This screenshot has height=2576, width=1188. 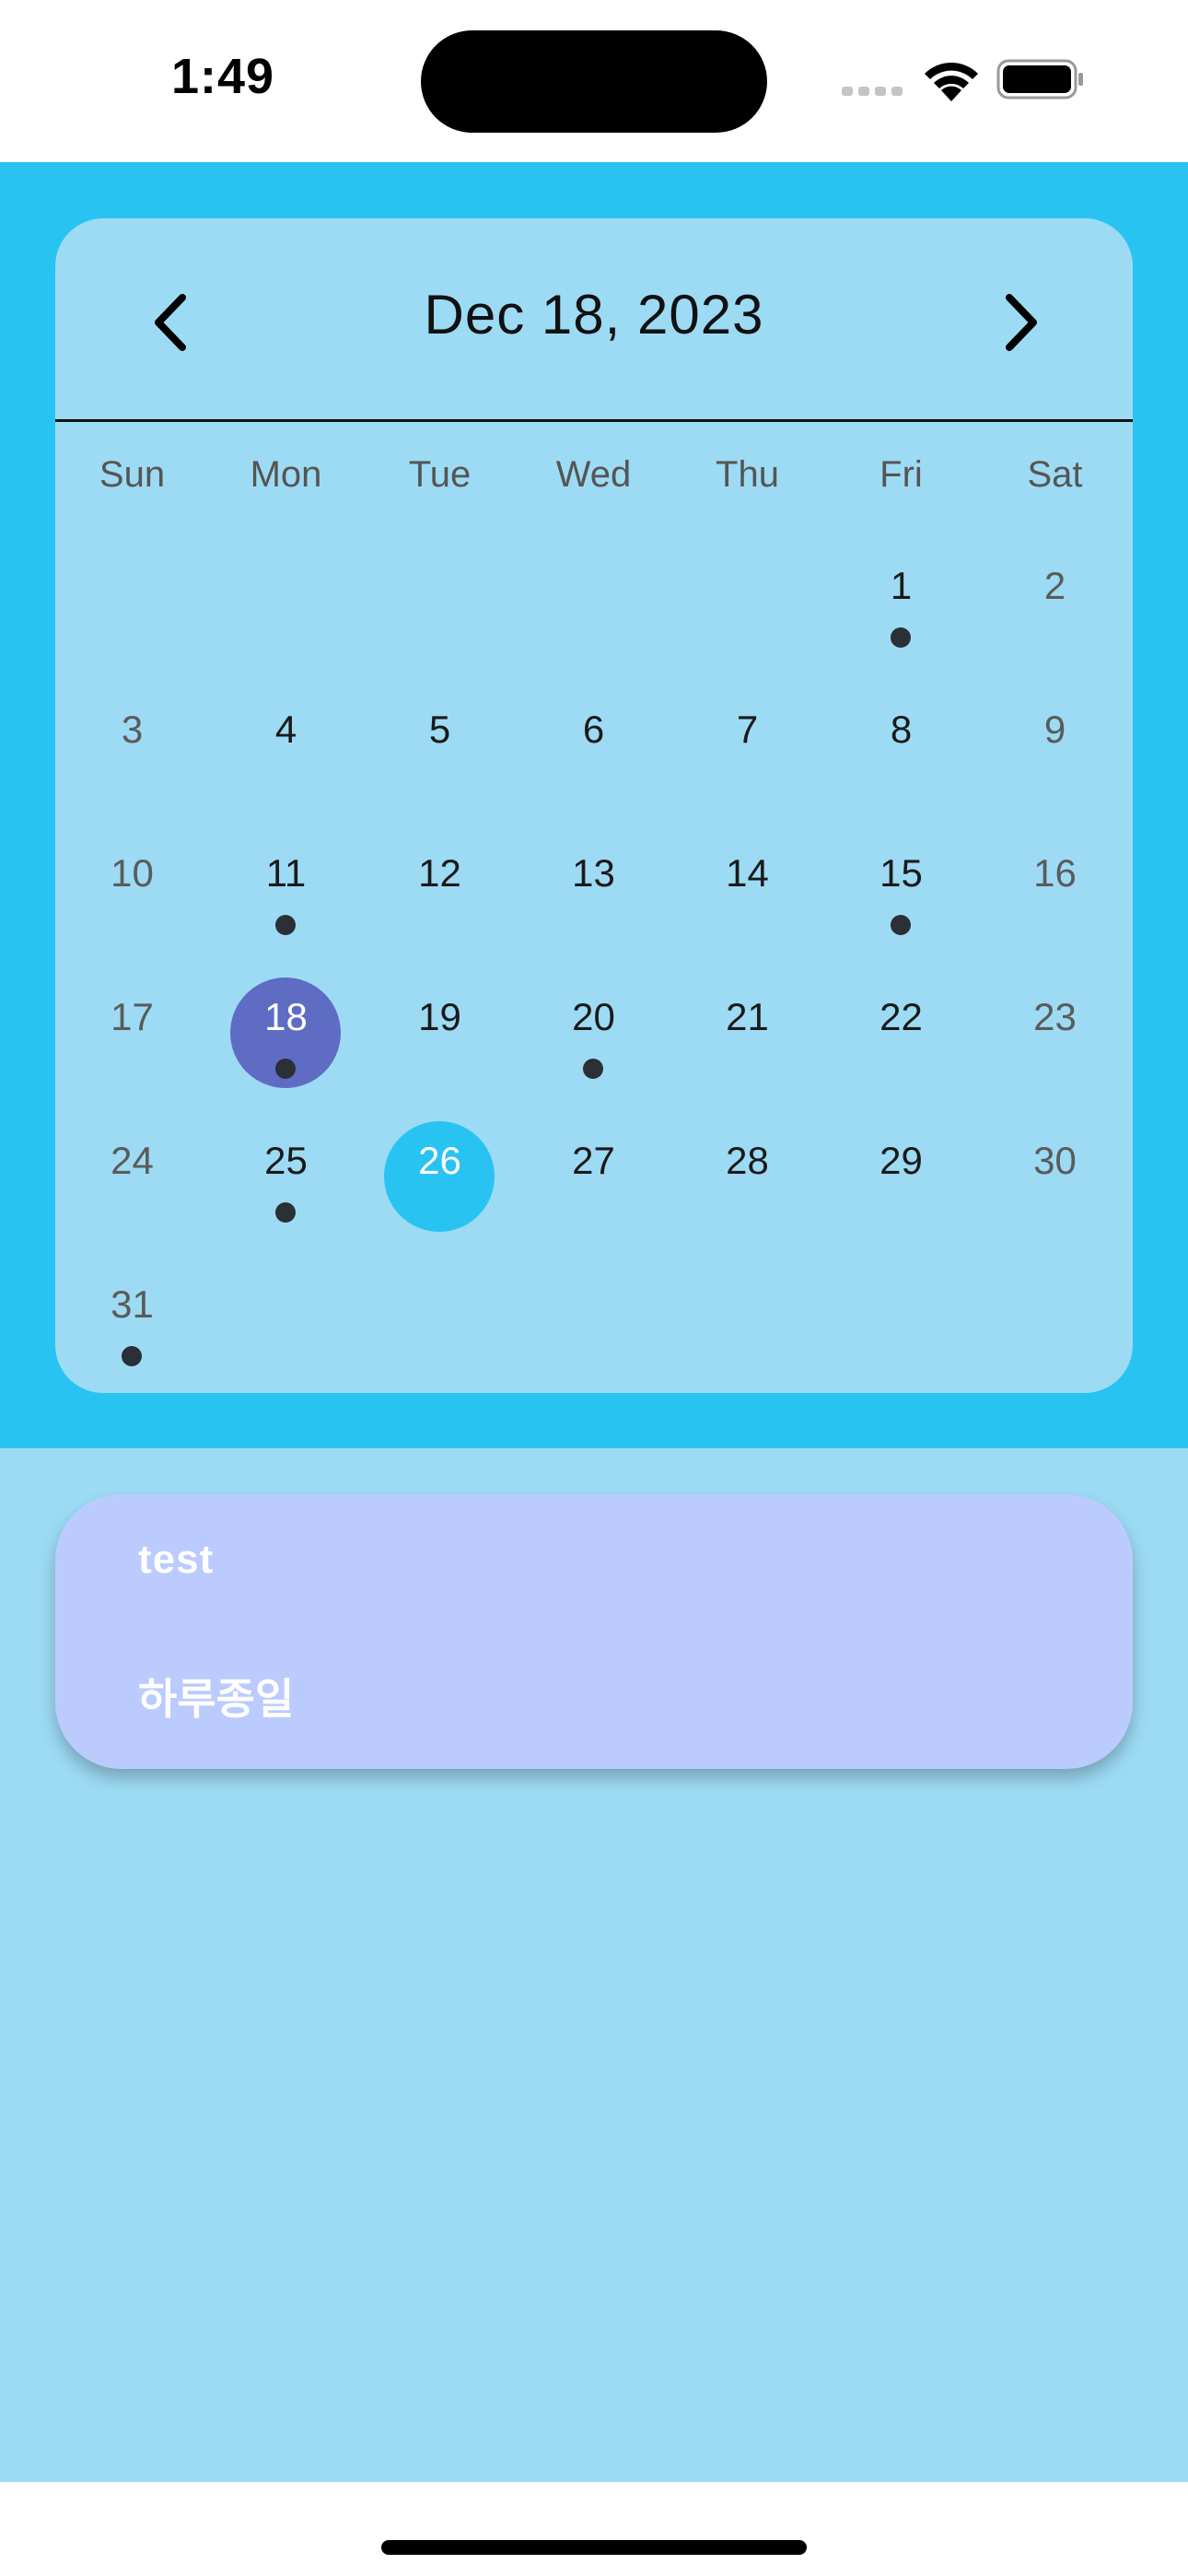 I want to click on calendar-day-31: 31, so click(x=132, y=1320).